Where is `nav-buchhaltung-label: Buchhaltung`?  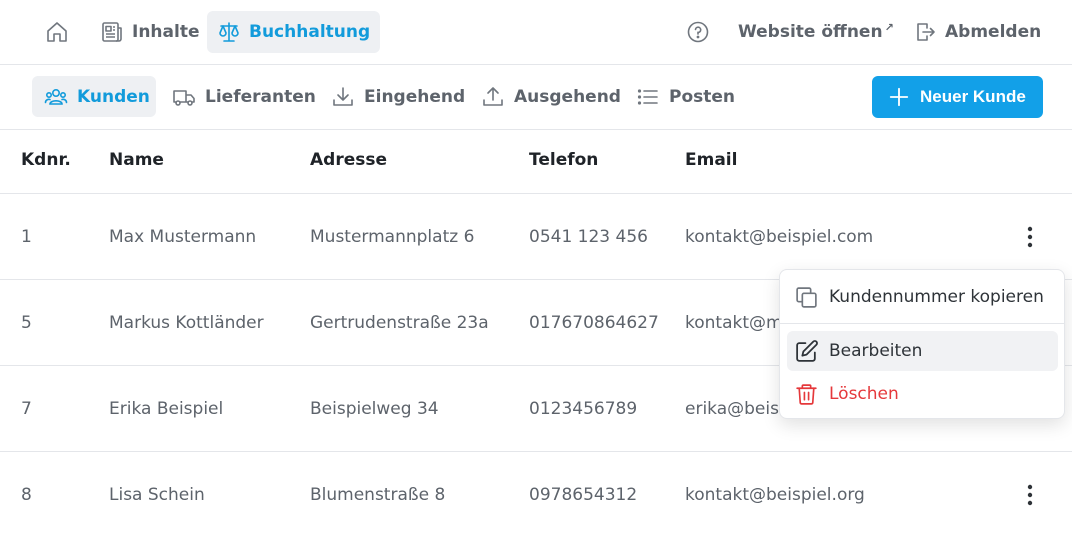 nav-buchhaltung-label: Buchhaltung is located at coordinates (310, 32).